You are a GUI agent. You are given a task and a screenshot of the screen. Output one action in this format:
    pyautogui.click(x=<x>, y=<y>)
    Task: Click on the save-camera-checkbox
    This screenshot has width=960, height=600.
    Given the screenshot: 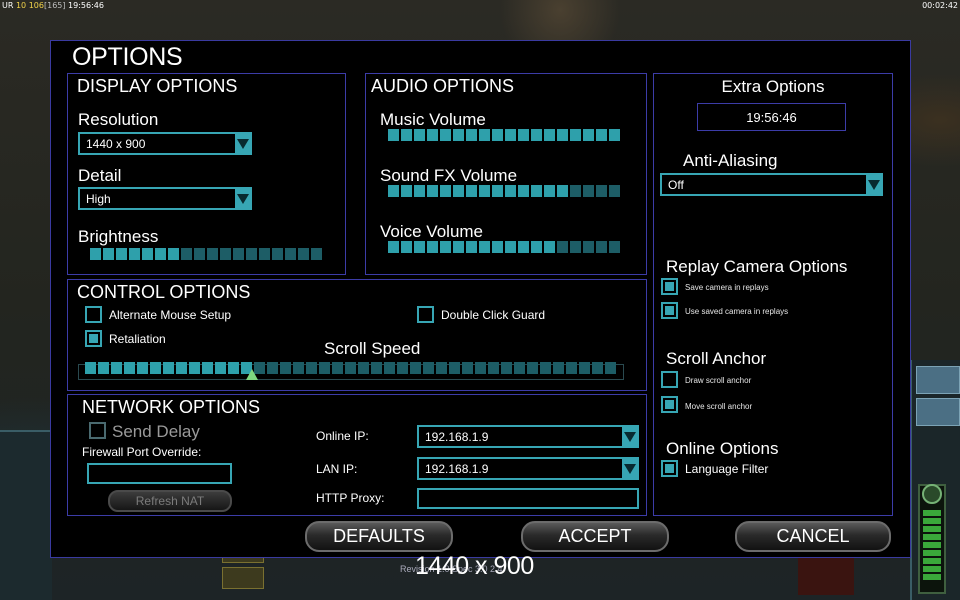 What is the action you would take?
    pyautogui.click(x=669, y=286)
    